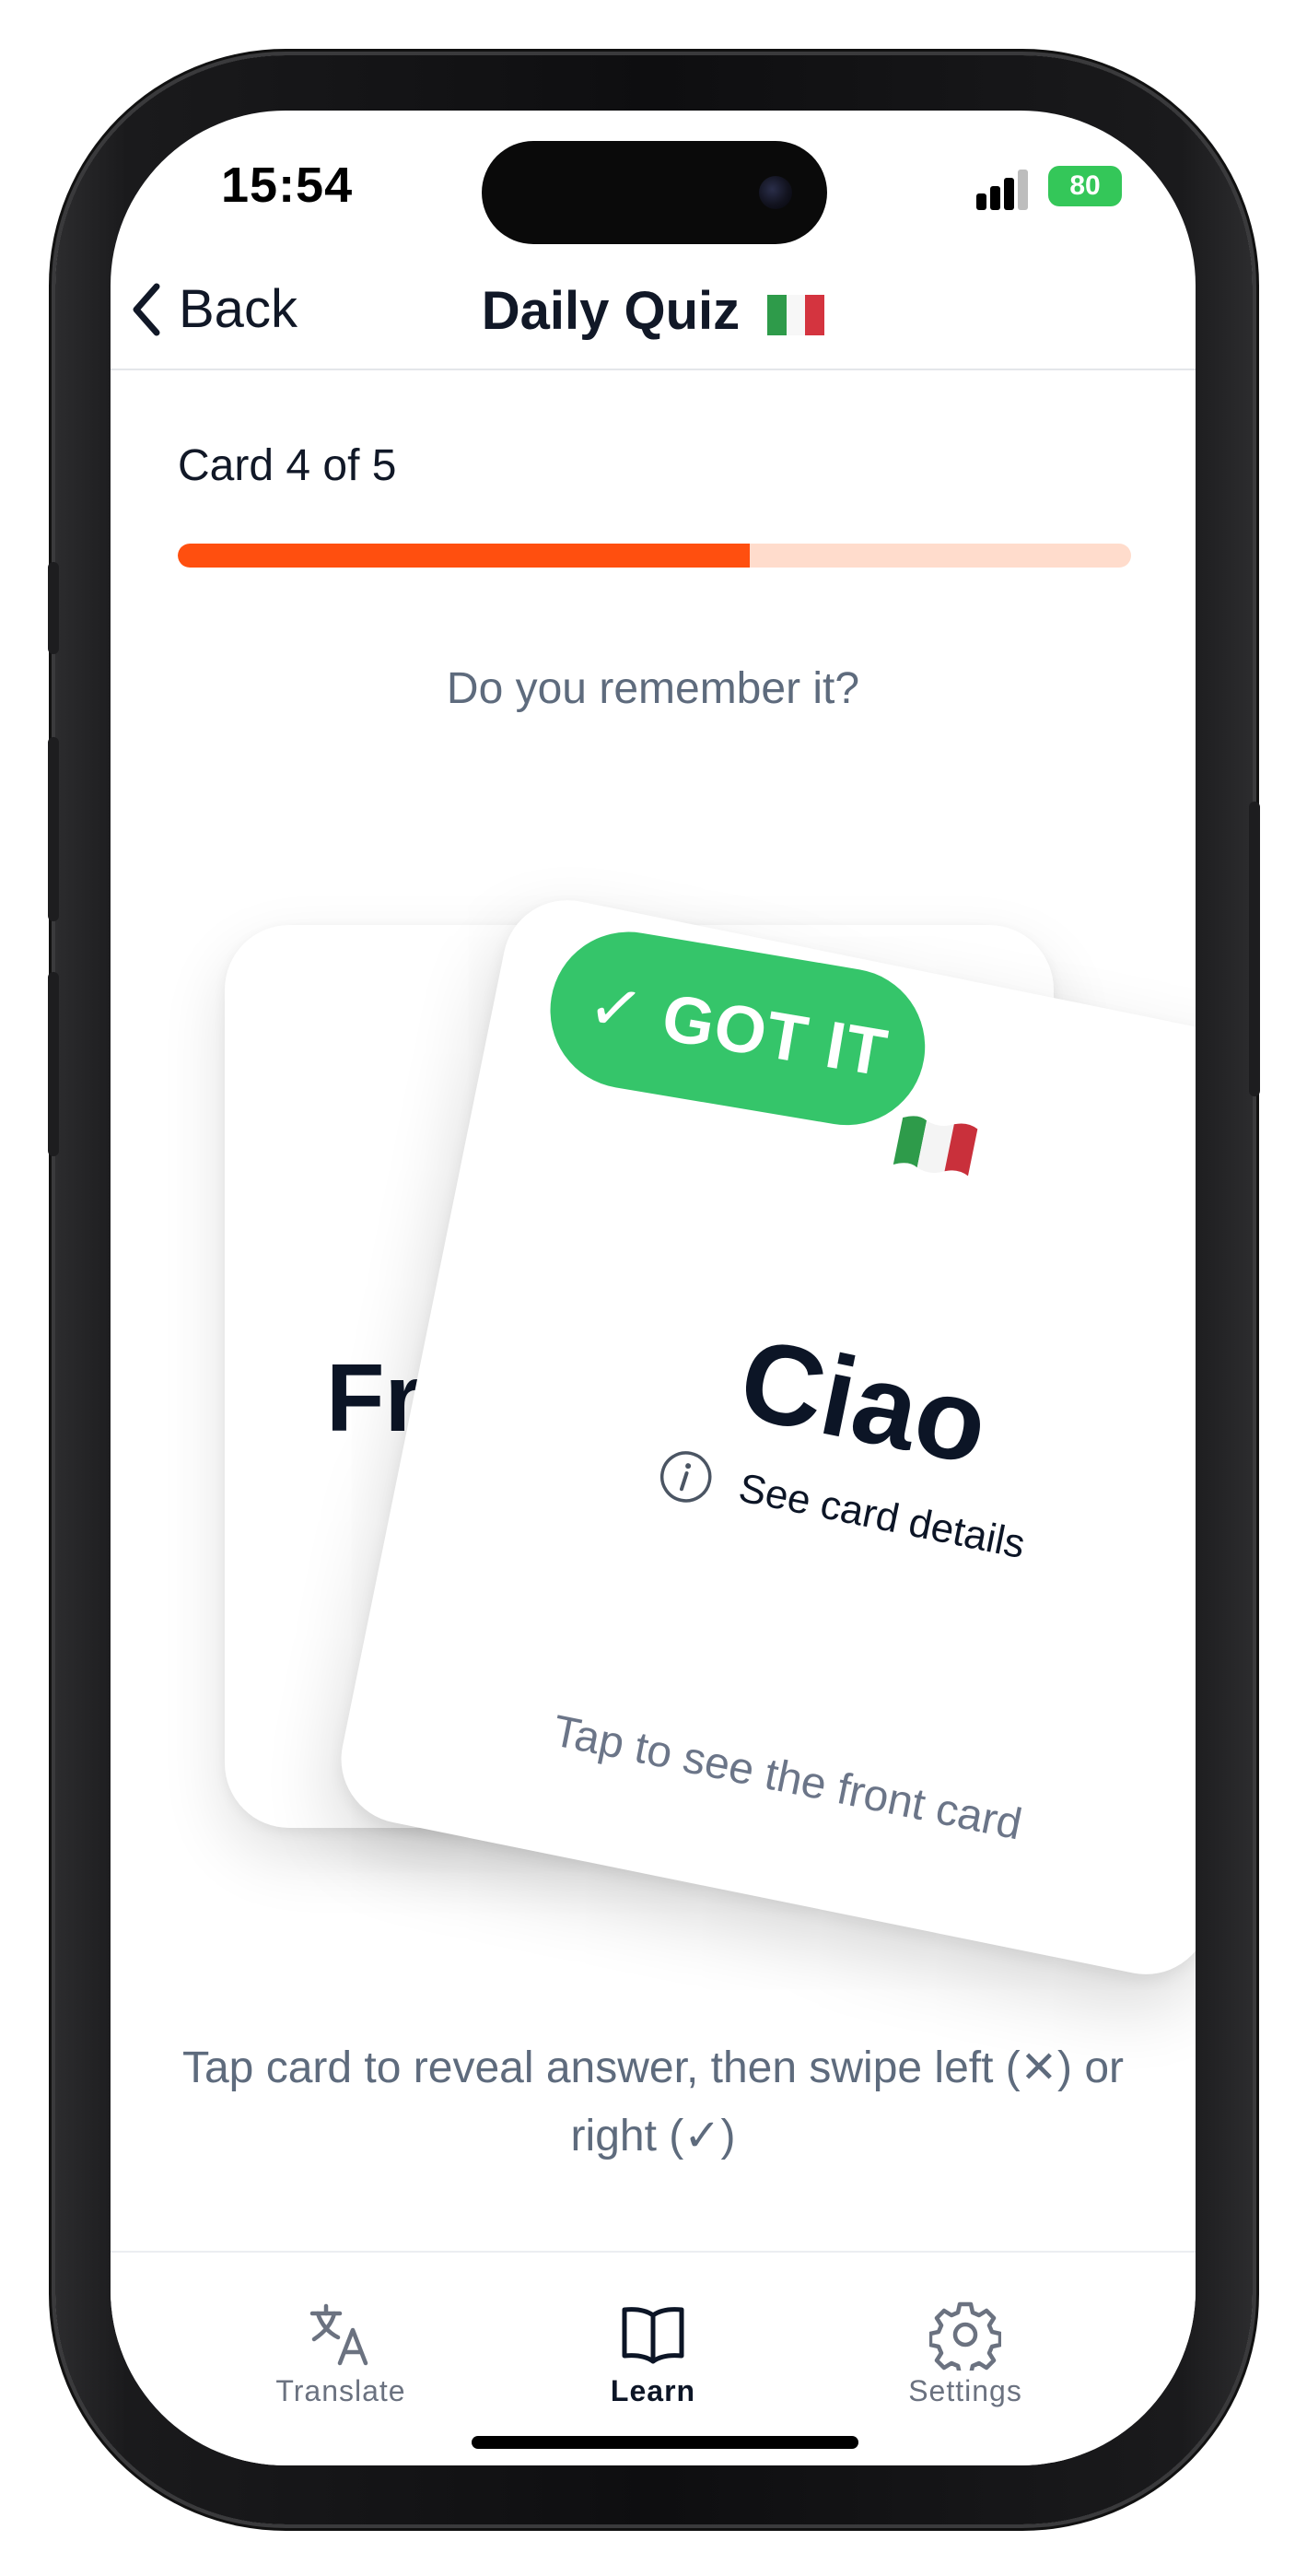  I want to click on tab-bar: Translate Learn Settings, so click(653, 2358).